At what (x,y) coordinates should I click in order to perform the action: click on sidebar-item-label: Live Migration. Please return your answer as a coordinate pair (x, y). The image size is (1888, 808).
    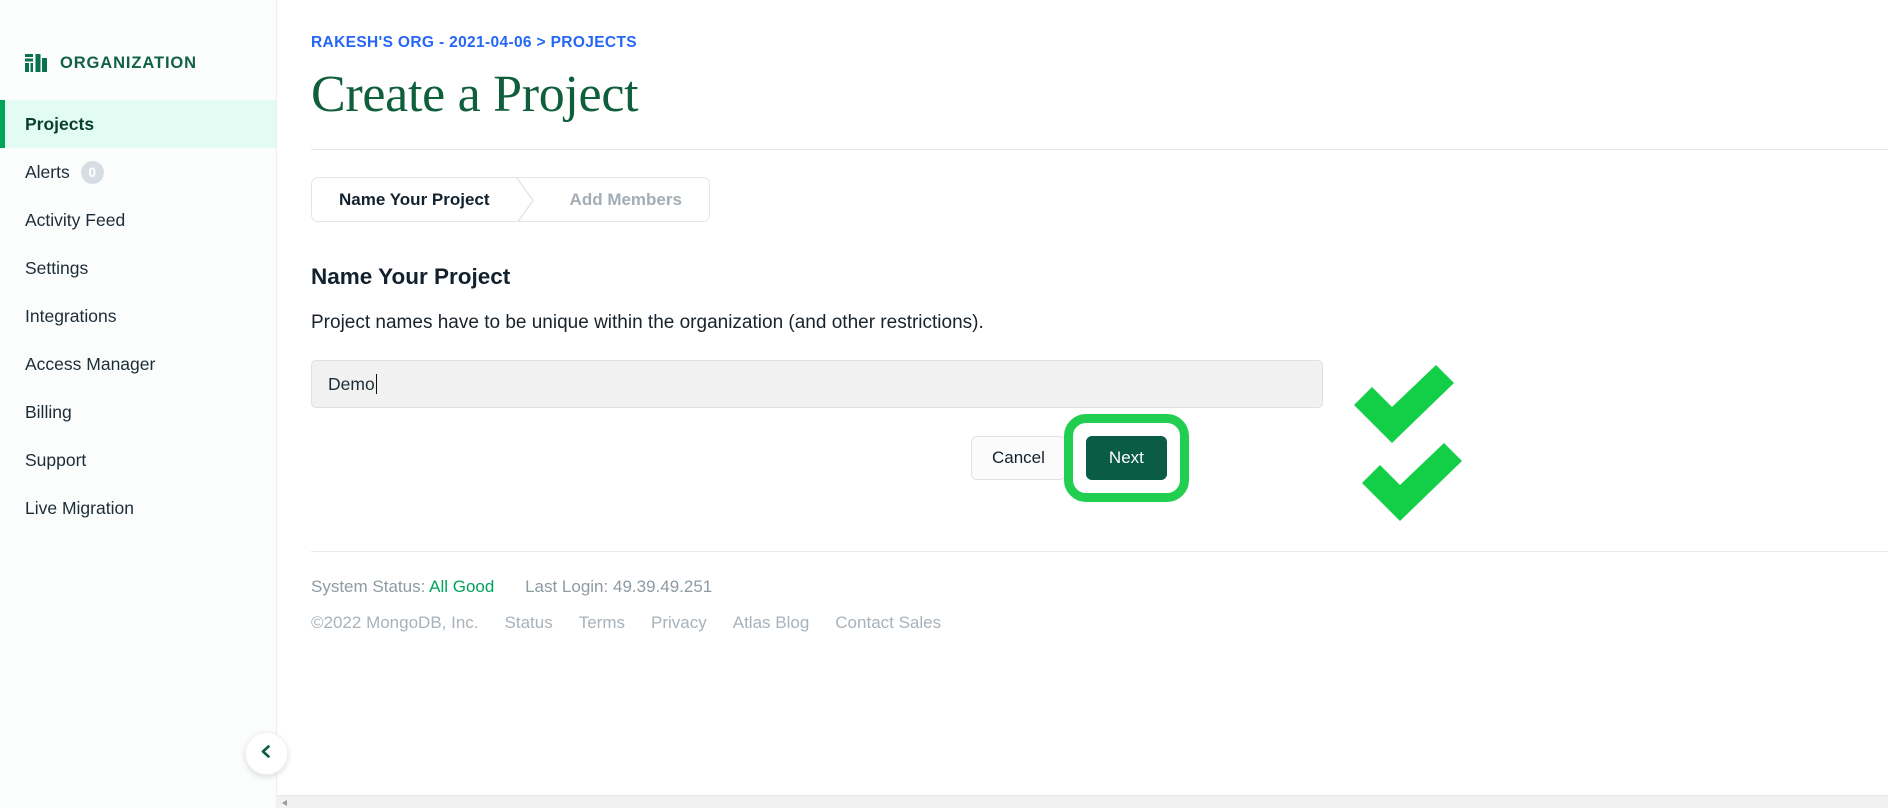
    Looking at the image, I should click on (79, 507).